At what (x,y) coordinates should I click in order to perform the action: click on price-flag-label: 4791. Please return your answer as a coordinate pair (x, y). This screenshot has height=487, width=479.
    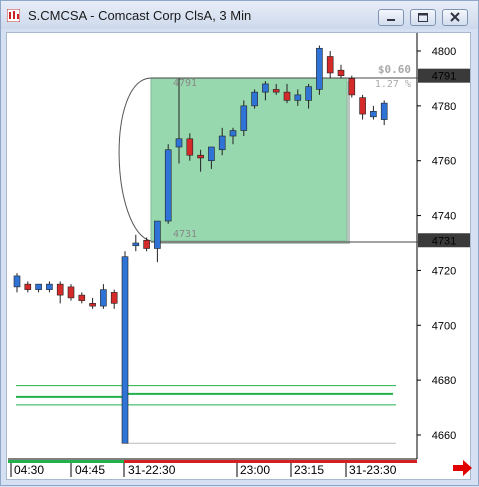
    Looking at the image, I should click on (444, 77).